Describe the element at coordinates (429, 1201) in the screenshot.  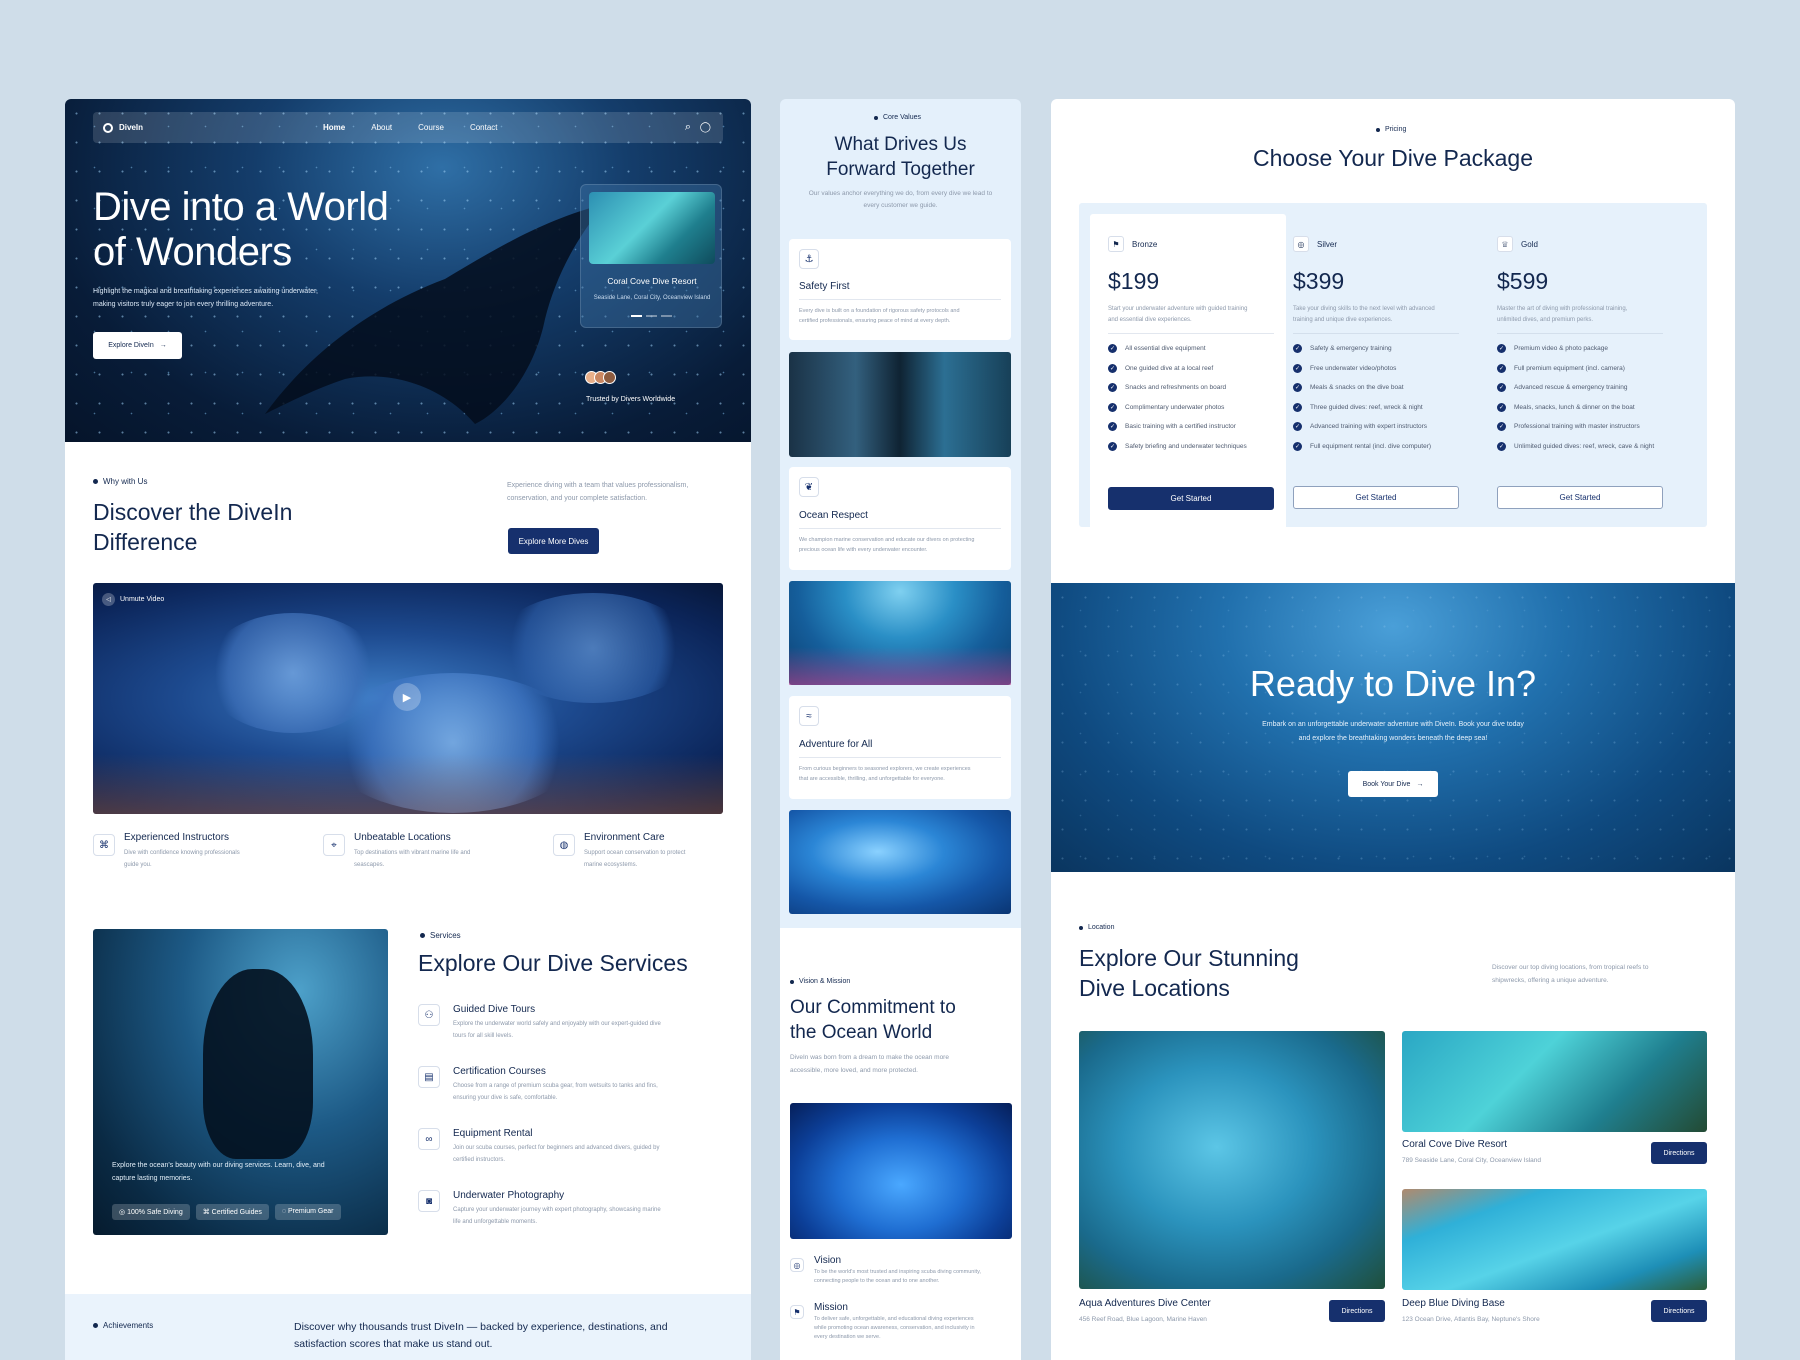
I see `camera-icon: ◙` at that location.